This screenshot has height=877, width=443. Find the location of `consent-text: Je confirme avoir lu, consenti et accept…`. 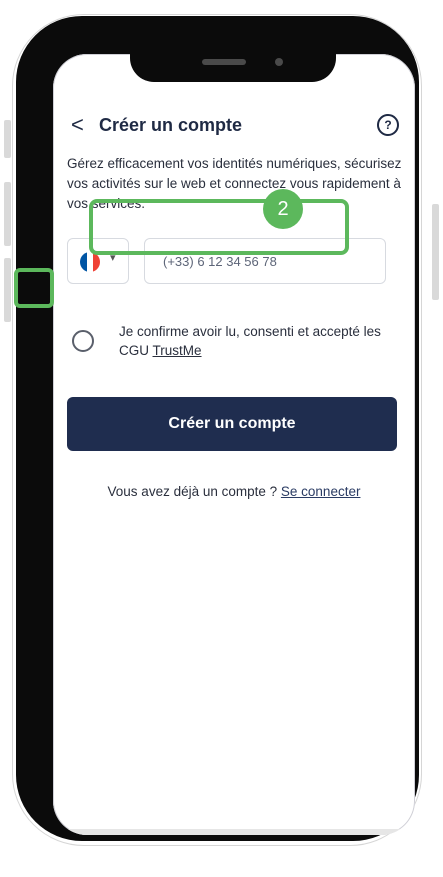

consent-text: Je confirme avoir lu, consenti et accept… is located at coordinates (254, 341).